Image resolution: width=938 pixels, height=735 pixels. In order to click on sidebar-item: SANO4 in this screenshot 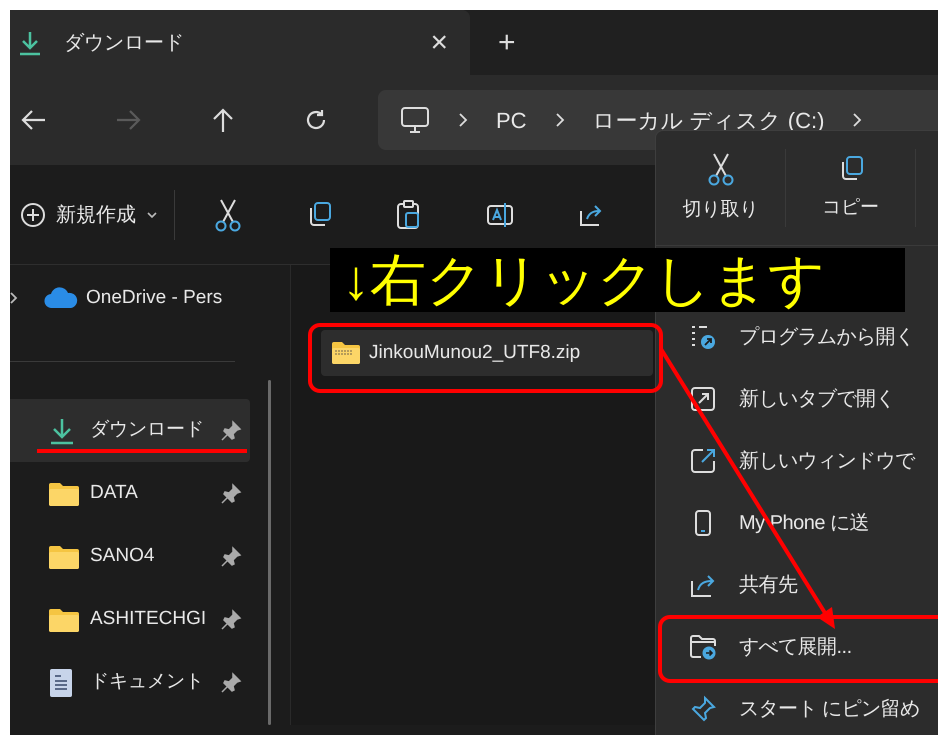, I will do `click(130, 556)`.